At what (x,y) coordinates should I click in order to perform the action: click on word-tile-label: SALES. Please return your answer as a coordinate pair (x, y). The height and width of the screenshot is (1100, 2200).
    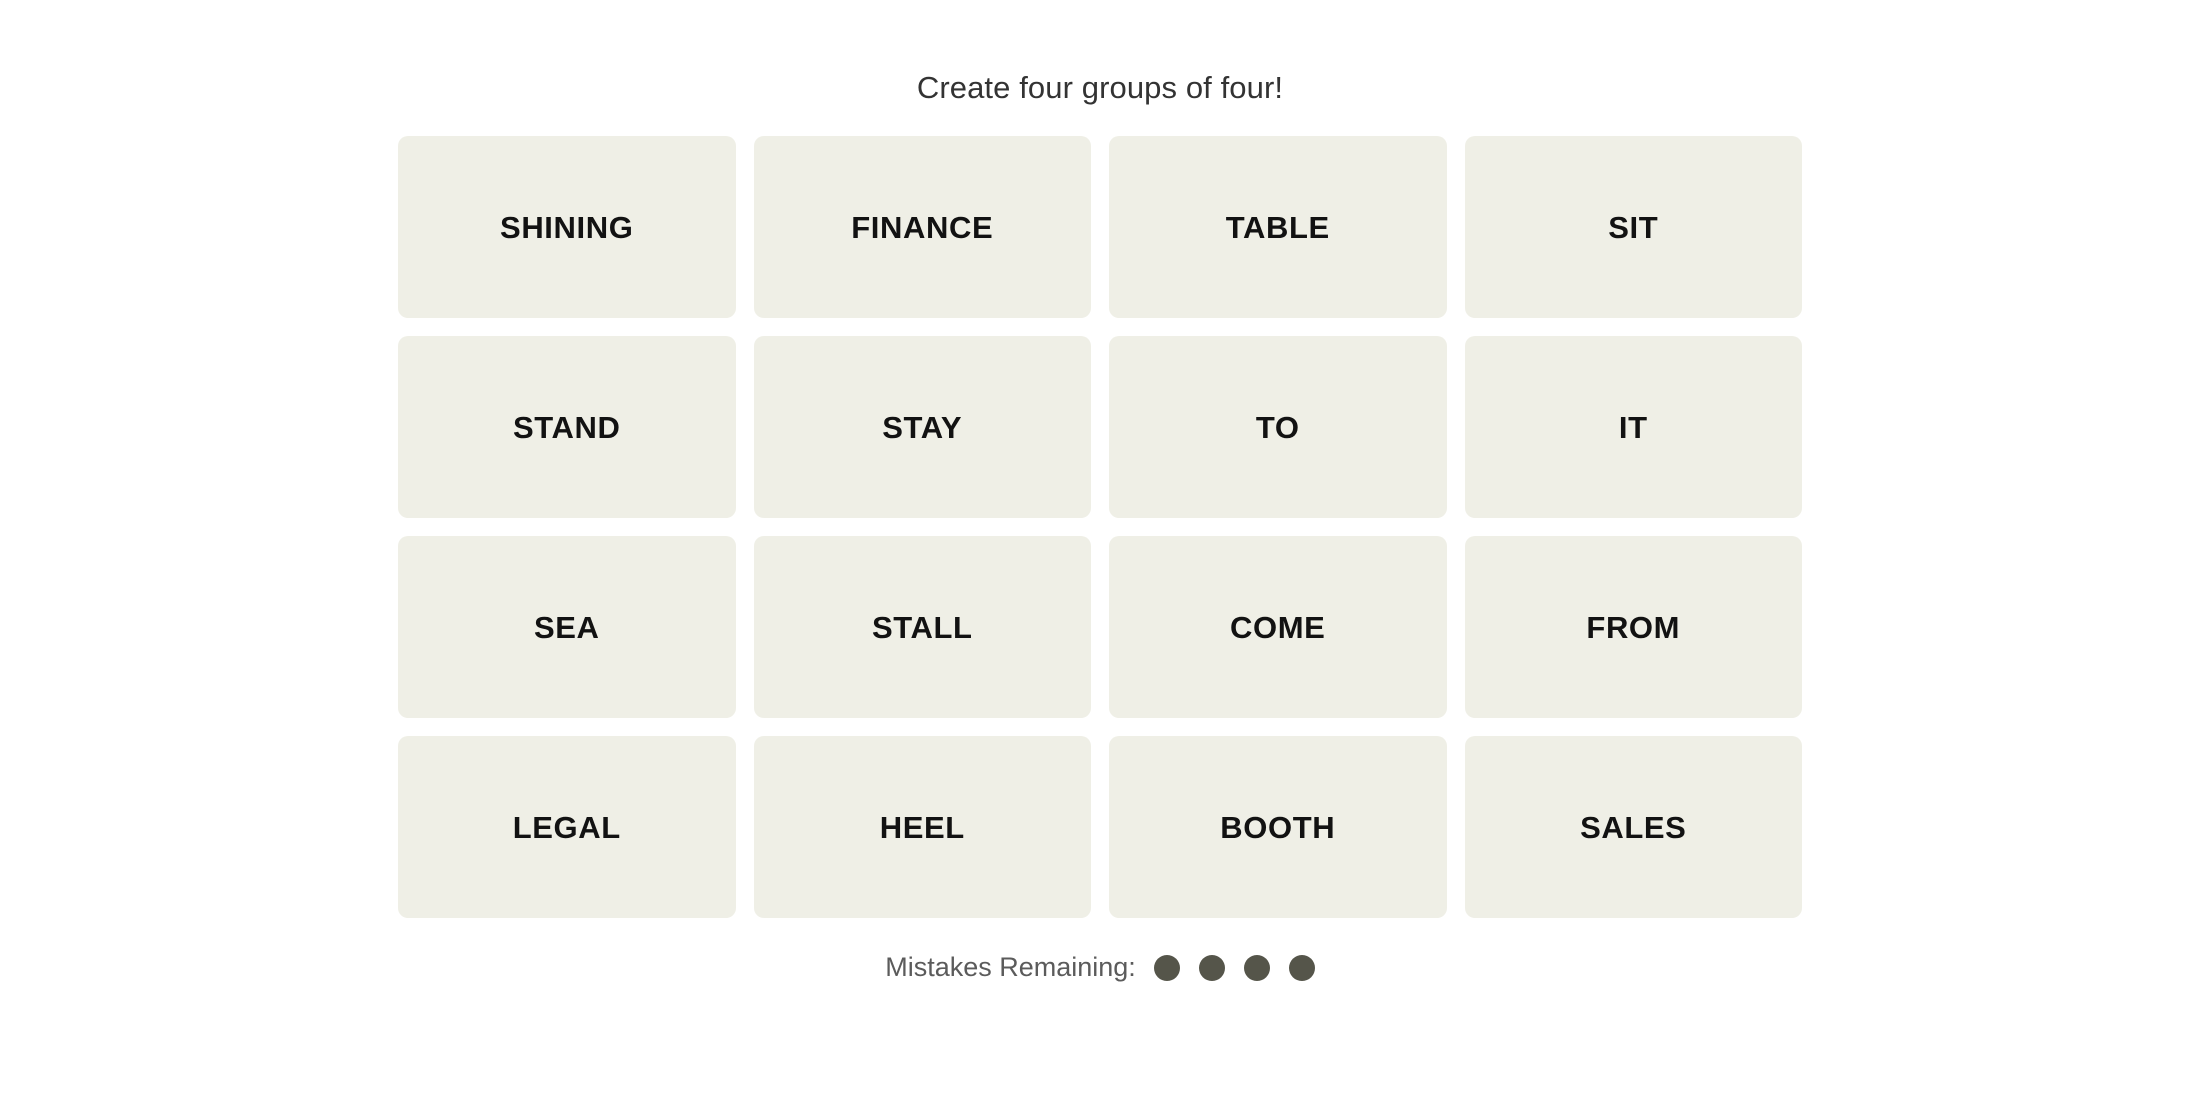
    Looking at the image, I should click on (1633, 827).